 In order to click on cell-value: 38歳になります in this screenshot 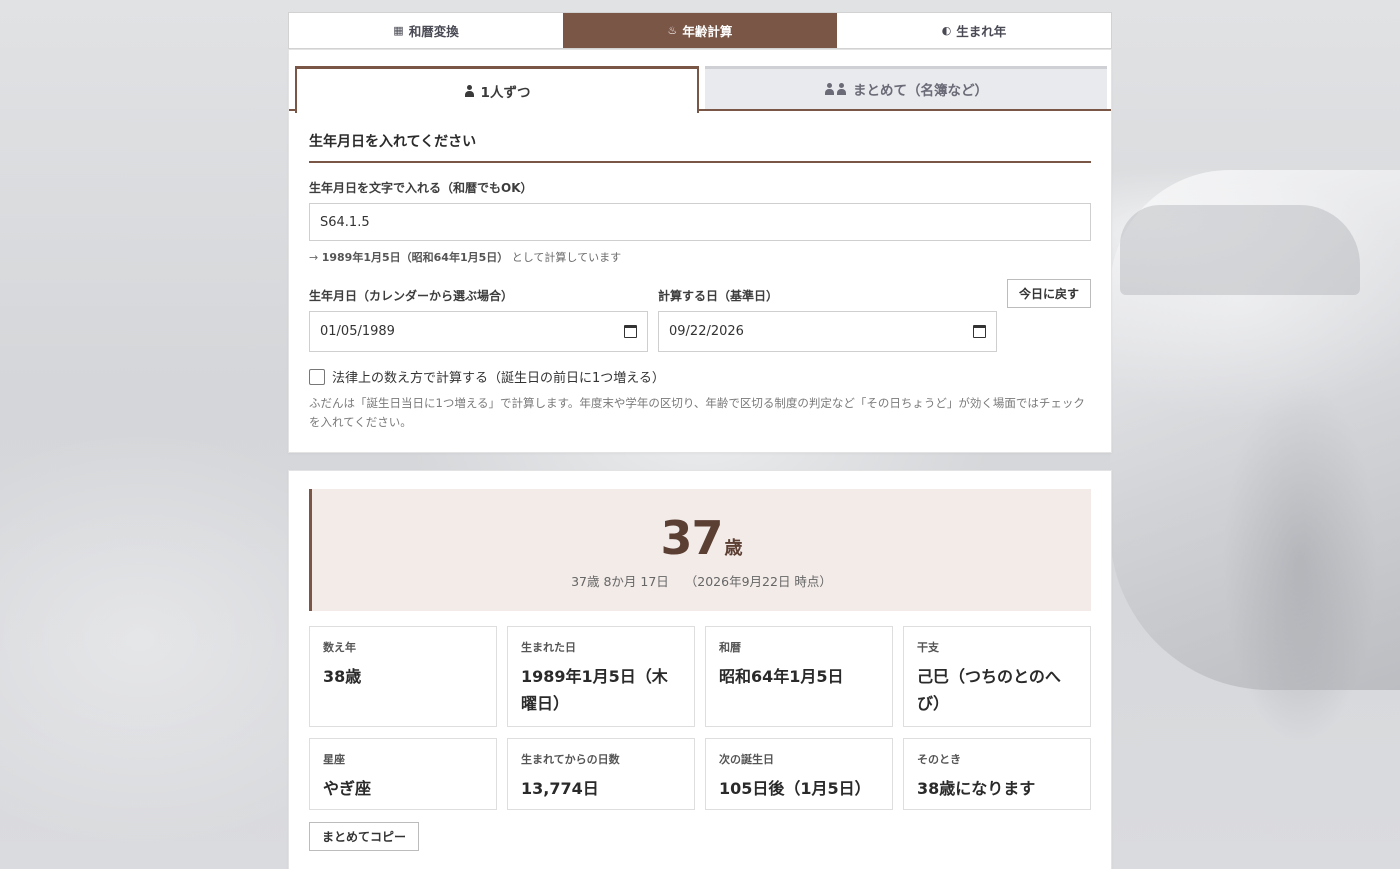, I will do `click(976, 788)`.